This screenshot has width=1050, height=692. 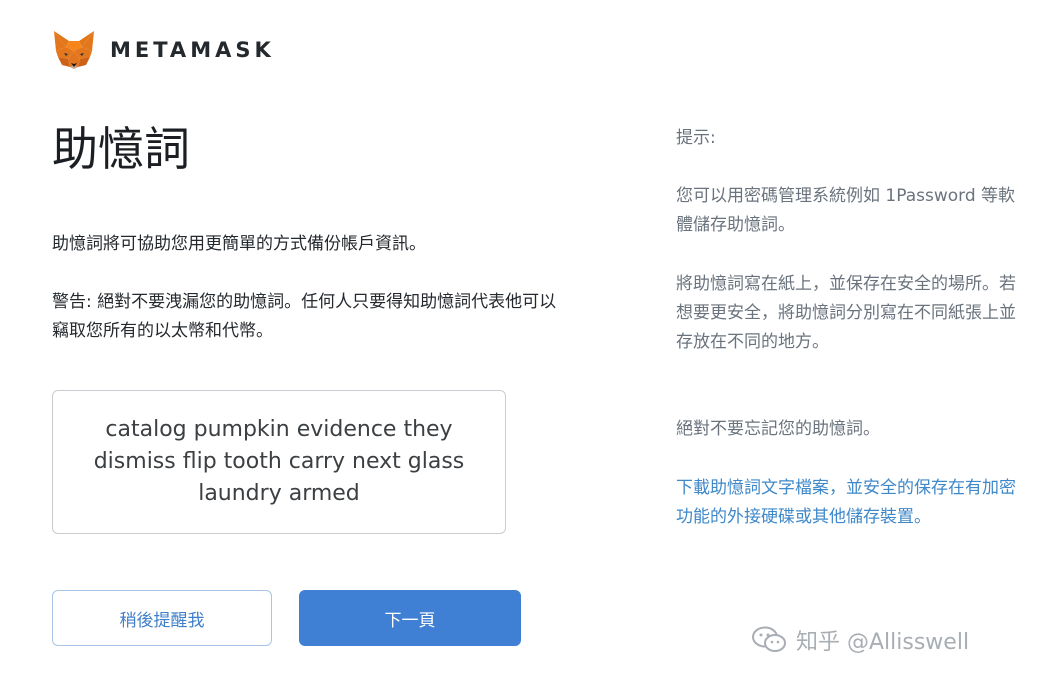 What do you see at coordinates (239, 244) in the screenshot?
I see `description-text: 助憶詞將可協助您用更簡單的方式備份帳戶資訊。` at bounding box center [239, 244].